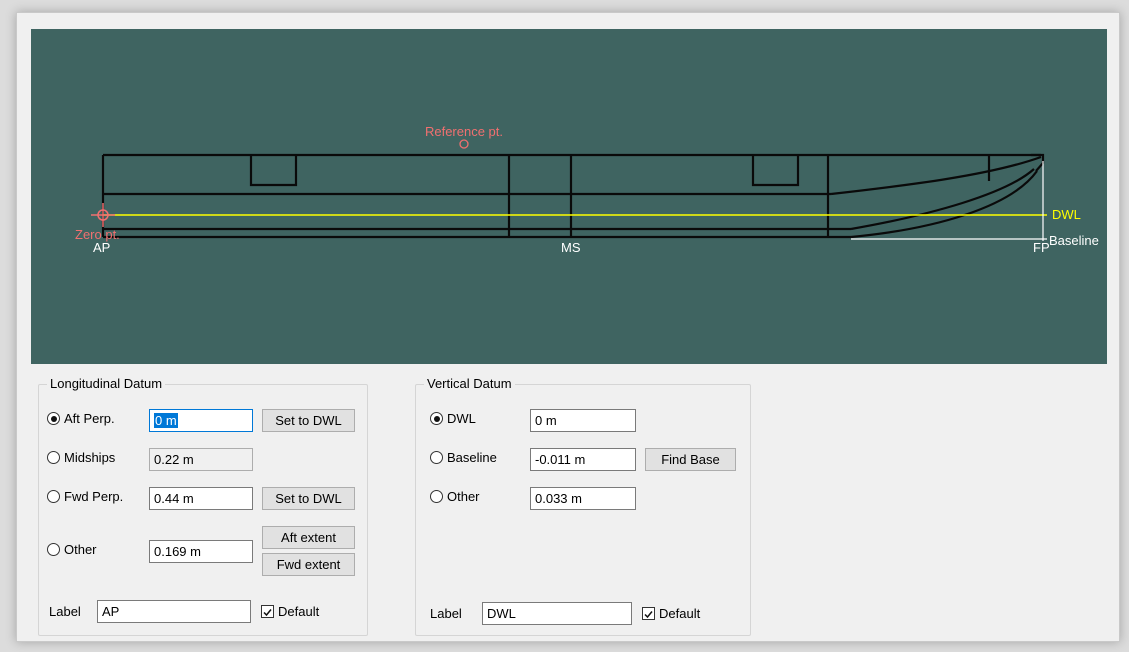 The height and width of the screenshot is (652, 1129). I want to click on vertical-label-caption: Label, so click(446, 613).